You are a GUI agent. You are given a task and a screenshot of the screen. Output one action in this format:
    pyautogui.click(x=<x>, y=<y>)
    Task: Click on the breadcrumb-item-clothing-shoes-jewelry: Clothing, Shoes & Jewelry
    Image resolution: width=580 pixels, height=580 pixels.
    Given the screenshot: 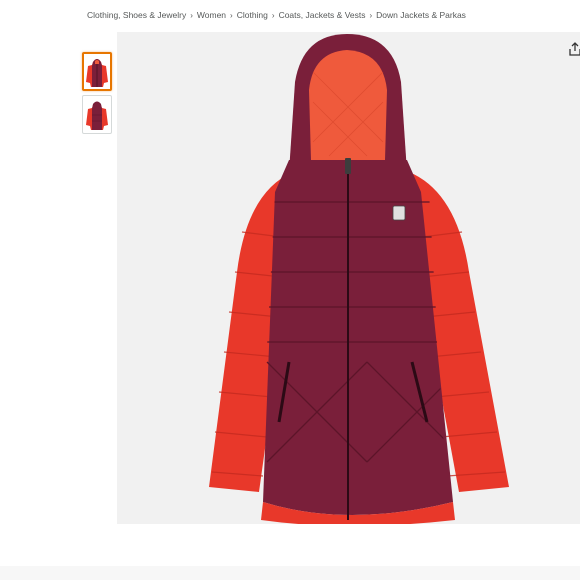 What is the action you would take?
    pyautogui.click(x=136, y=15)
    